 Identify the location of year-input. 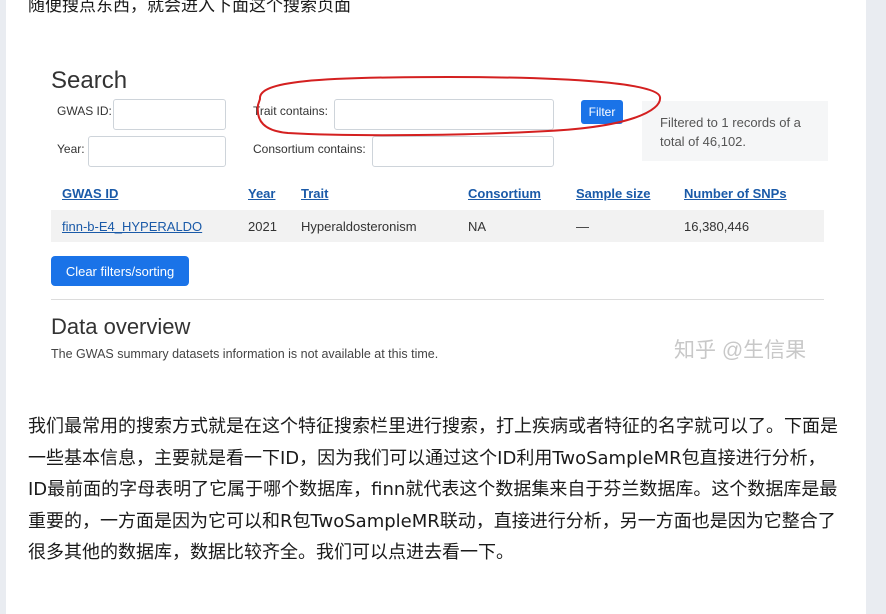
(157, 151).